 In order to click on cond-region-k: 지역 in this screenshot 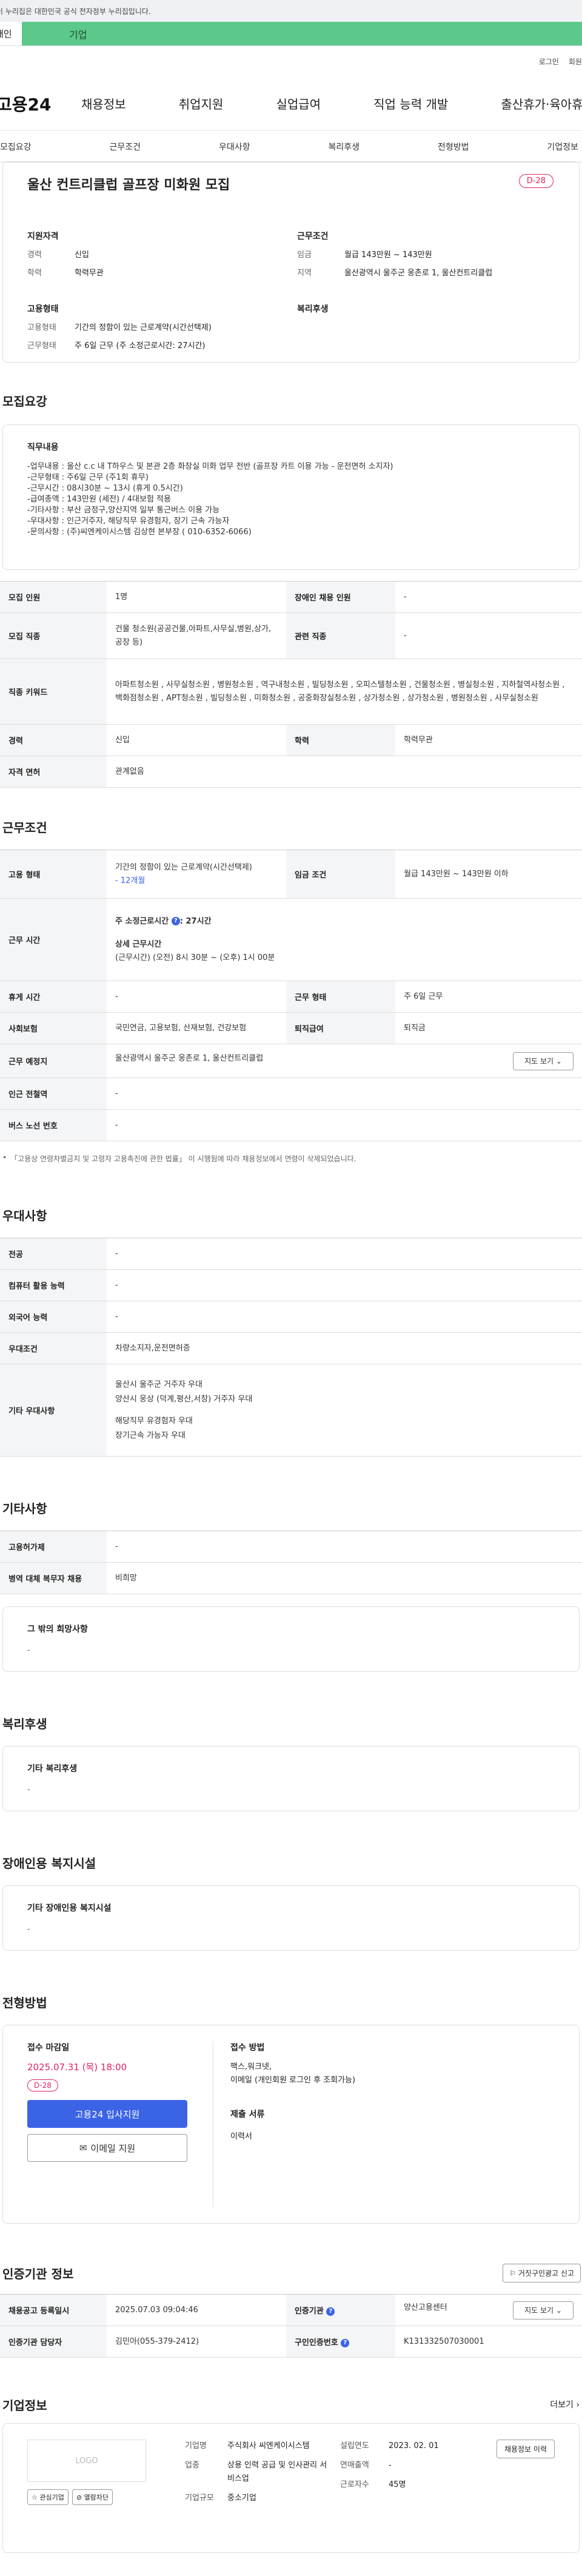, I will do `click(304, 273)`.